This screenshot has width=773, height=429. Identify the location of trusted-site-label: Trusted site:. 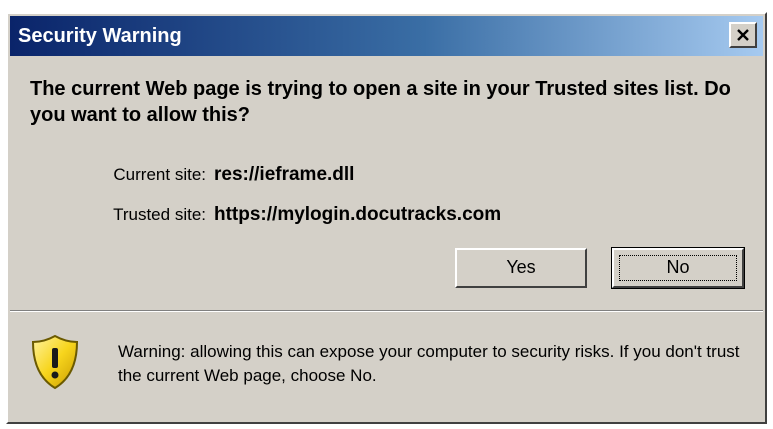
(159, 214).